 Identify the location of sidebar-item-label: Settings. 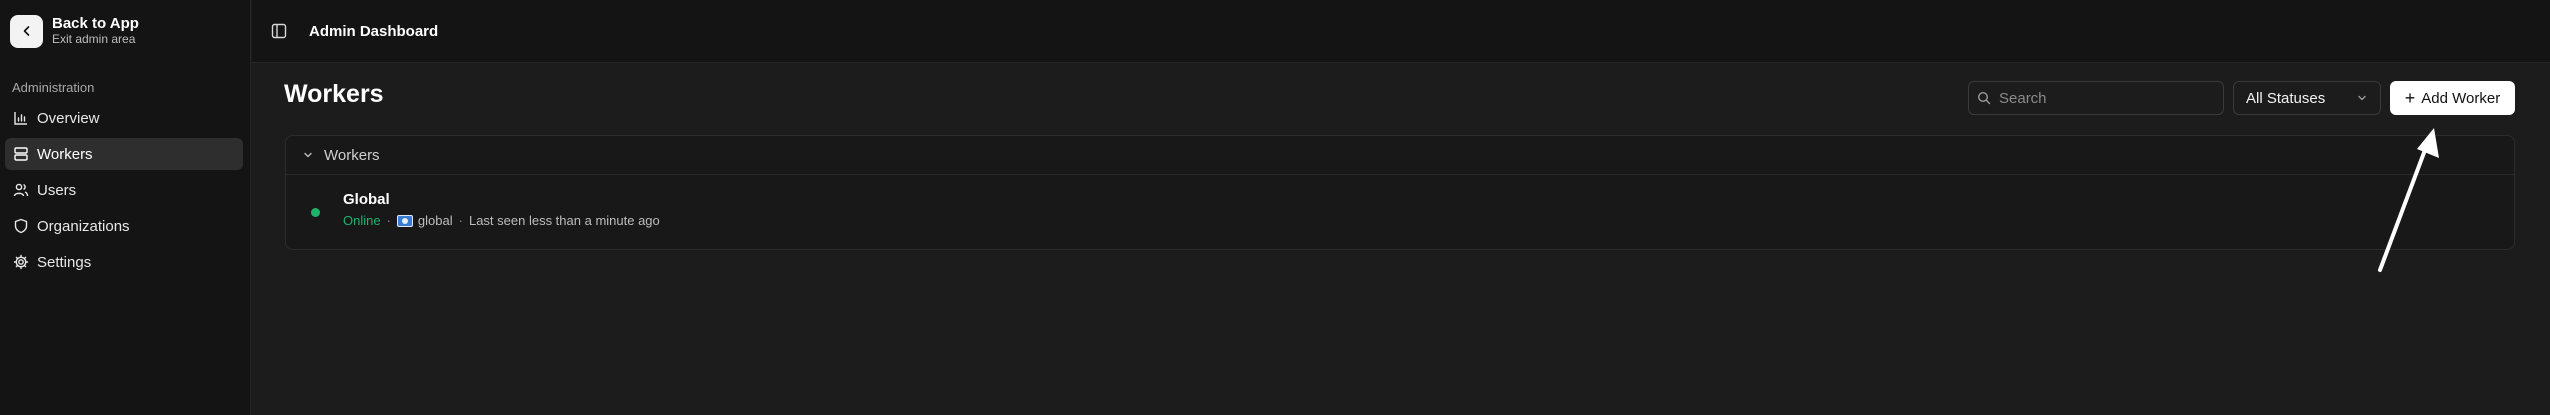
(64, 262).